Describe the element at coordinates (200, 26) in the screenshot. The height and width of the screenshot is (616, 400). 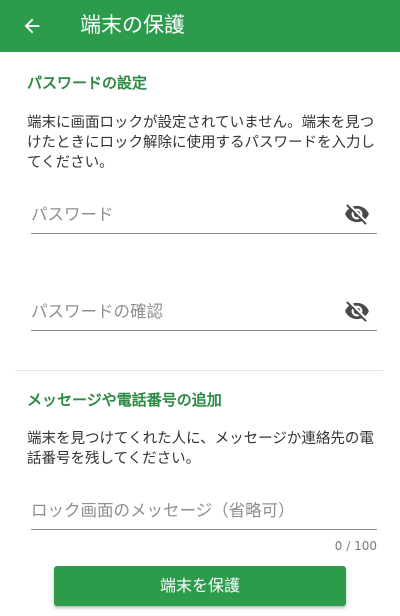
I see `app-bar: 端末の保護` at that location.